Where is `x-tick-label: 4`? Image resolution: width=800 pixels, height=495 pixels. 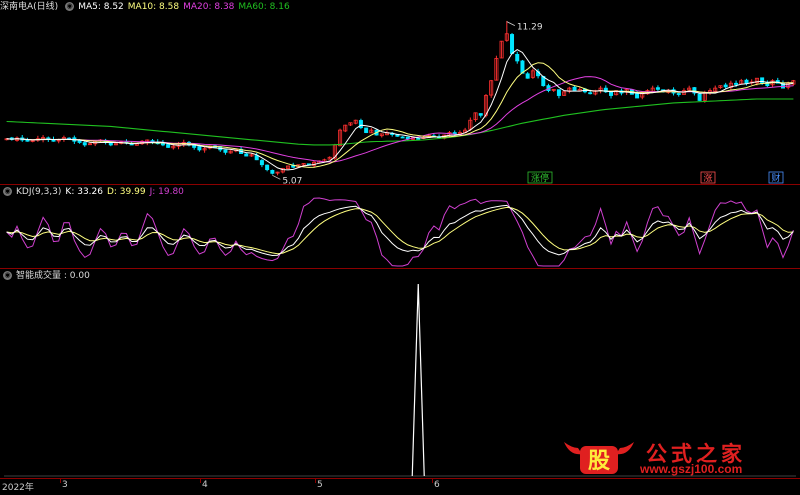 x-tick-label: 4 is located at coordinates (205, 485).